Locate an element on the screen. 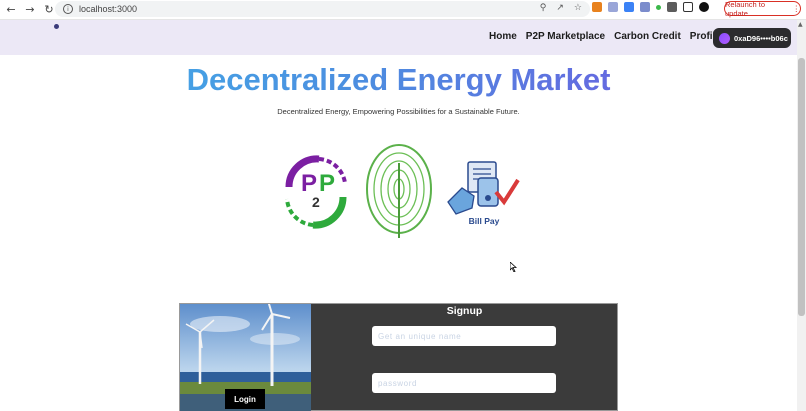  password-input is located at coordinates (464, 383).